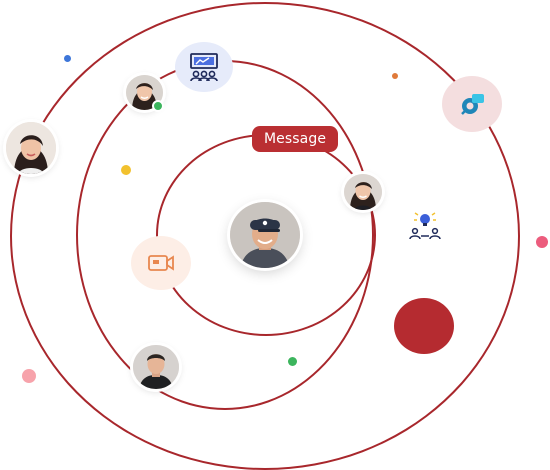 The height and width of the screenshot is (470, 550). I want to click on message-badge: Message, so click(295, 139).